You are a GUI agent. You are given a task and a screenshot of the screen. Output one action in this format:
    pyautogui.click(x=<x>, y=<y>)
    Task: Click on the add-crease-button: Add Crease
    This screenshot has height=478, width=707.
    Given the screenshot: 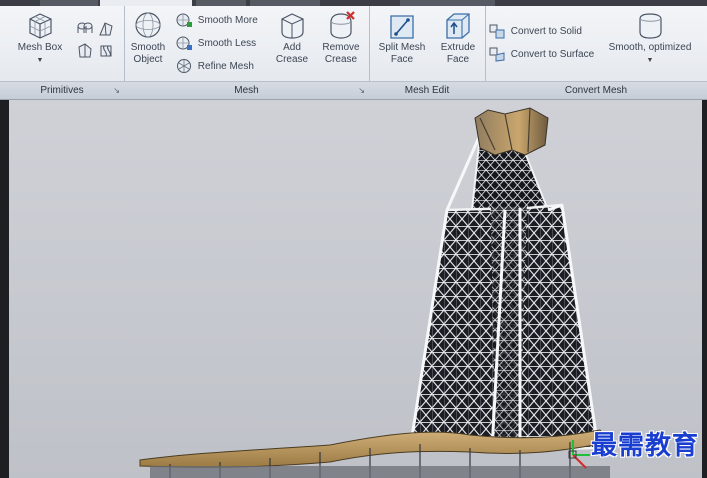 What is the action you would take?
    pyautogui.click(x=292, y=38)
    